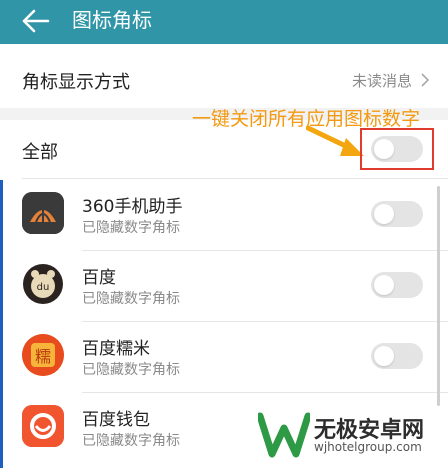  I want to click on app-name: 百度钱包, so click(116, 420).